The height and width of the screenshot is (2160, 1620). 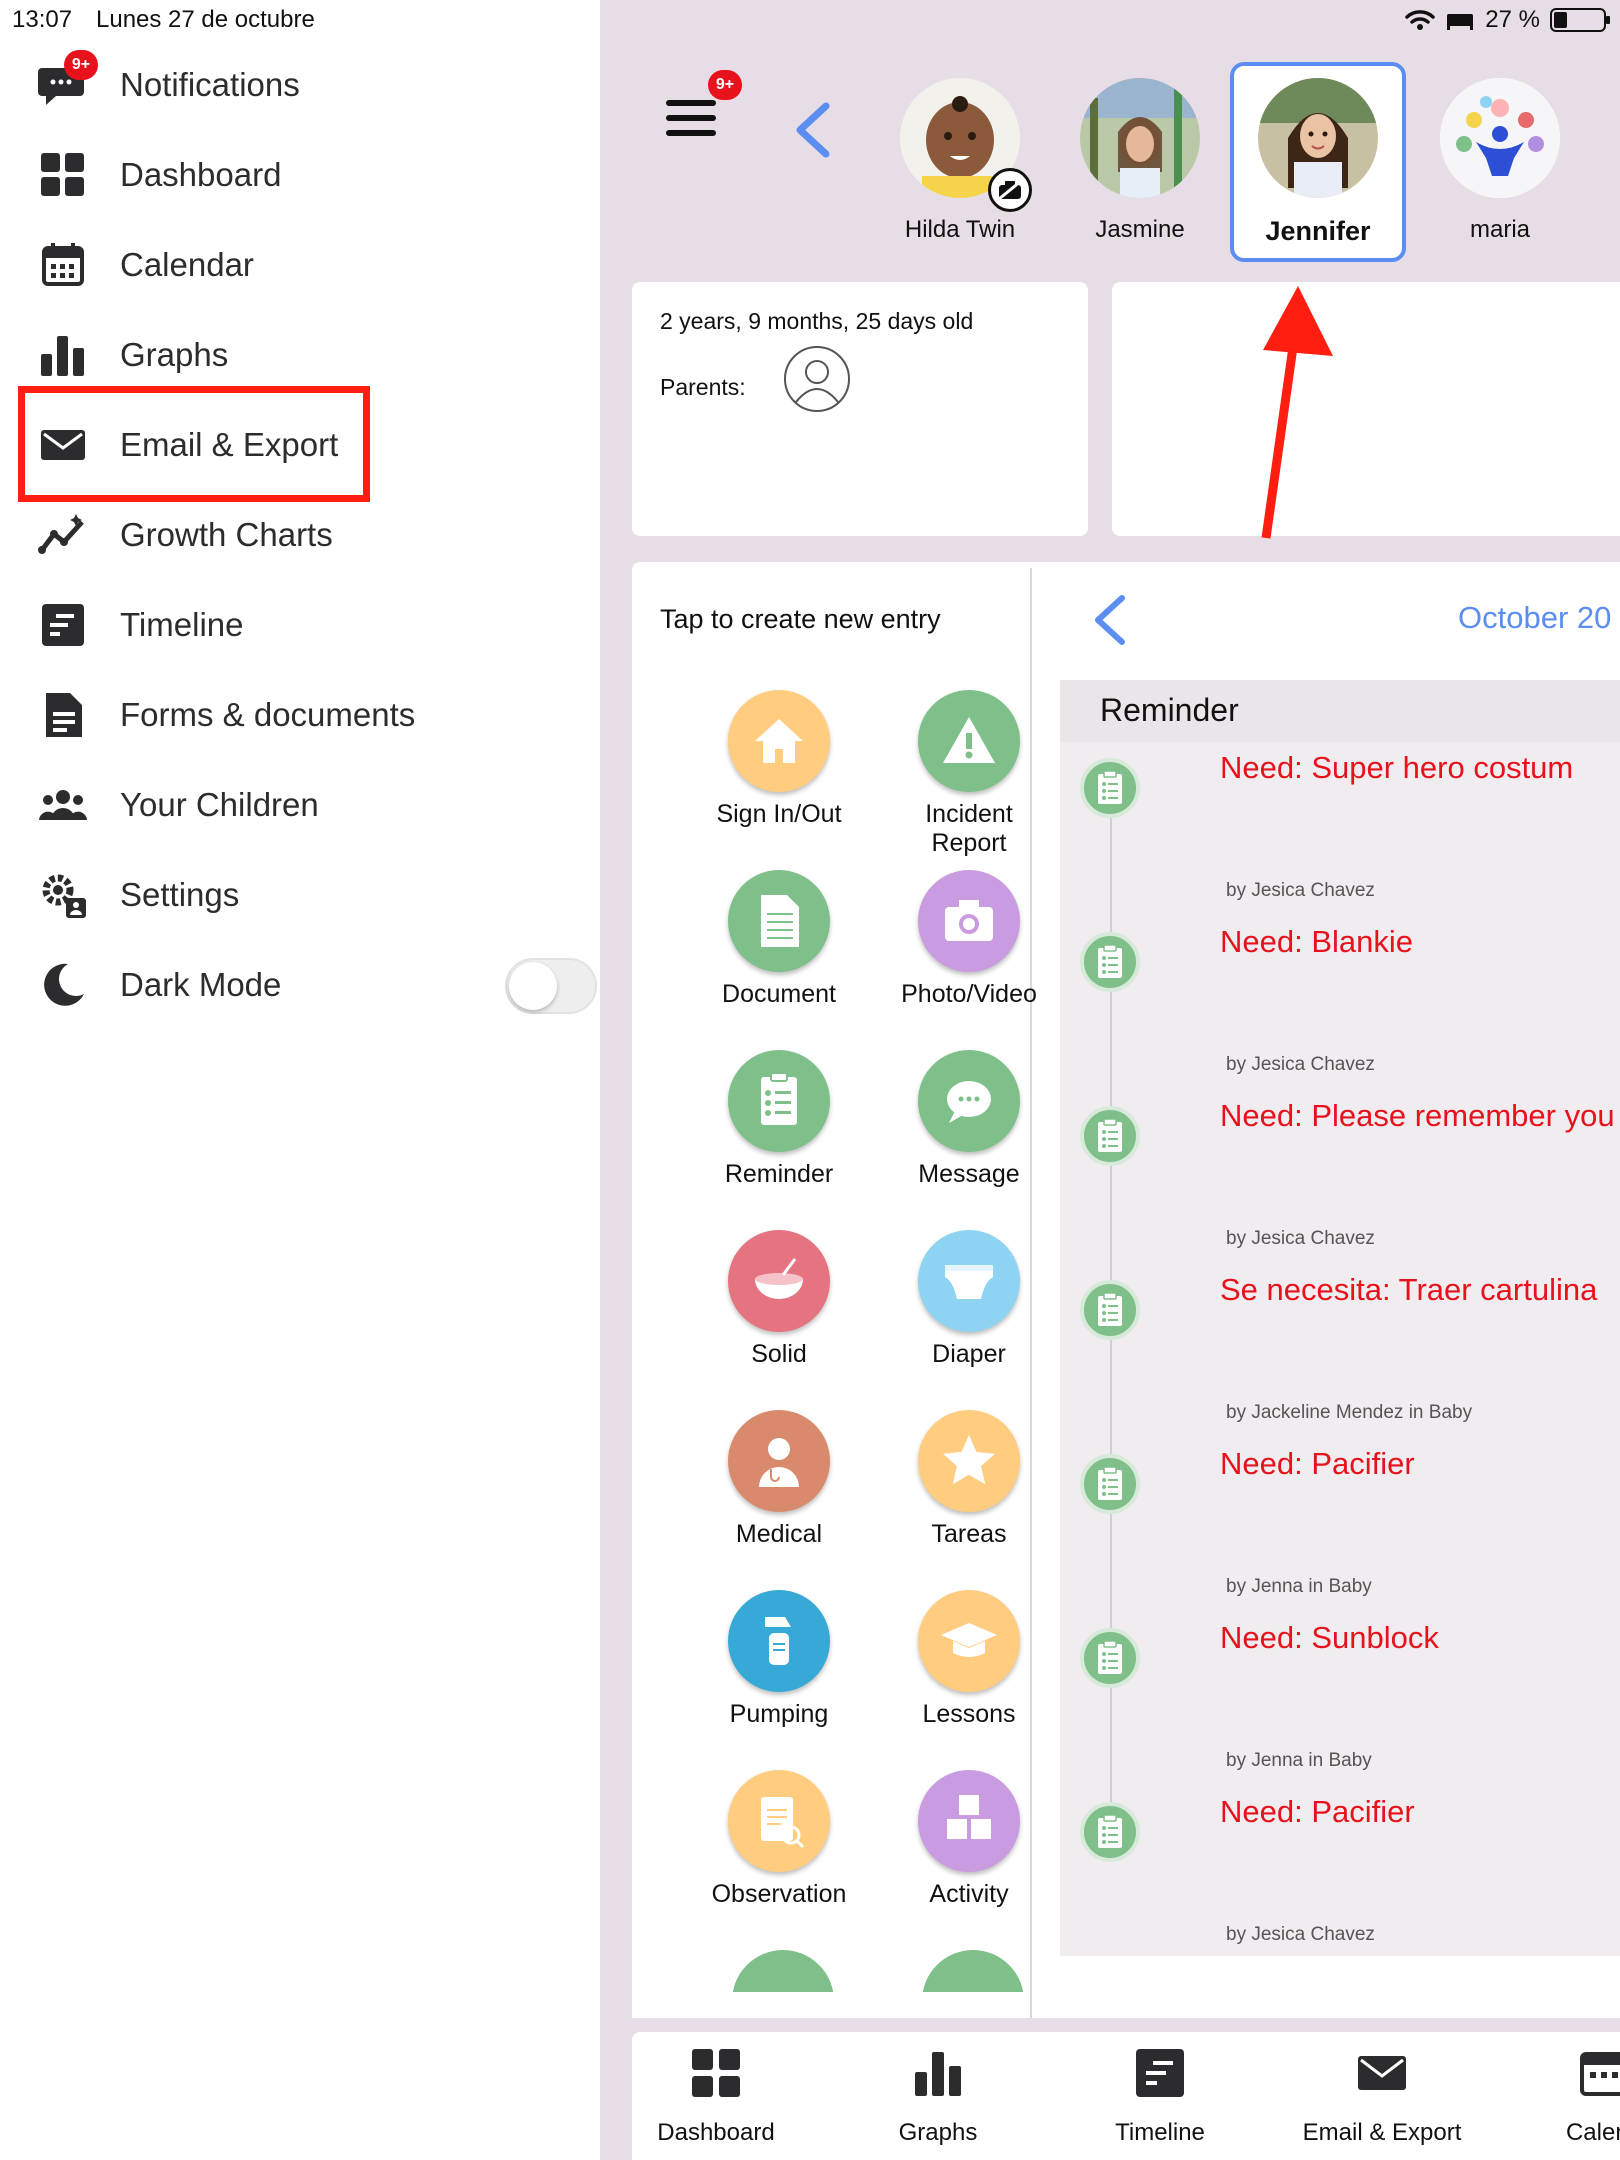 I want to click on tab-label: Graphs, so click(x=938, y=2132).